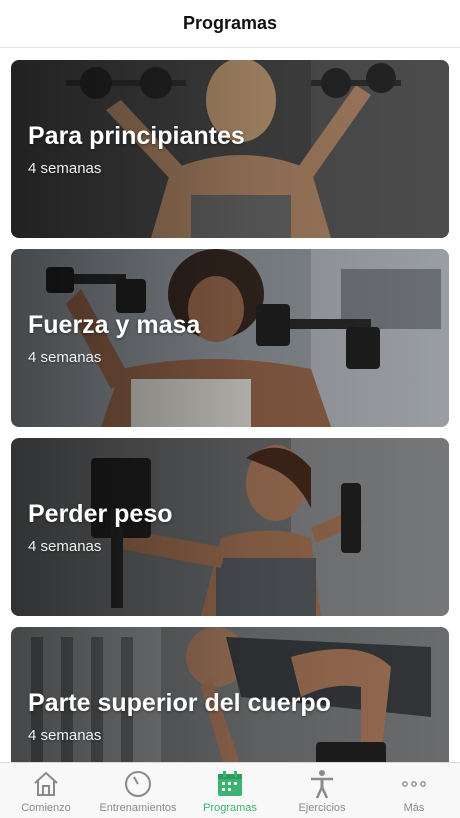 This screenshot has width=460, height=818. What do you see at coordinates (179, 703) in the screenshot?
I see `program-title: Parte superior del cuerpo` at bounding box center [179, 703].